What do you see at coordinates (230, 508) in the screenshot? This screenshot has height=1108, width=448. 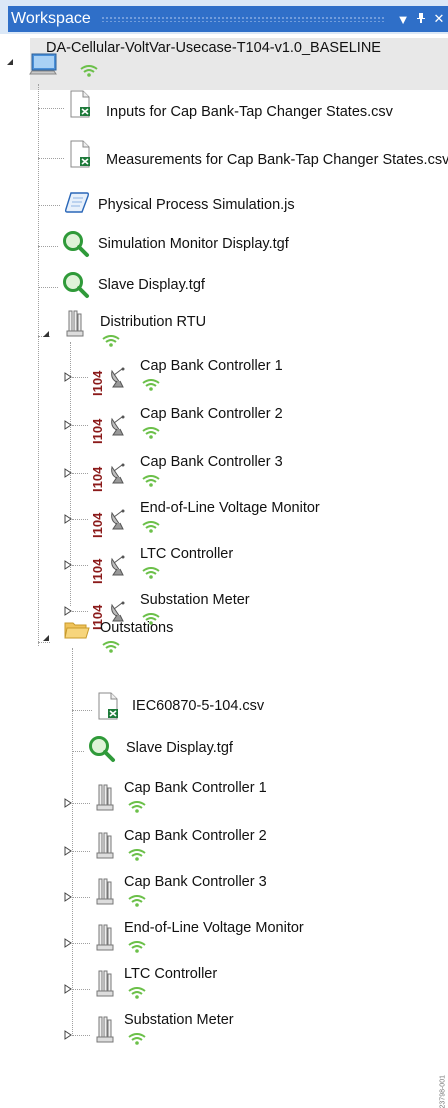 I see `rtu-child-label: End-of-Line Voltage Monitor` at bounding box center [230, 508].